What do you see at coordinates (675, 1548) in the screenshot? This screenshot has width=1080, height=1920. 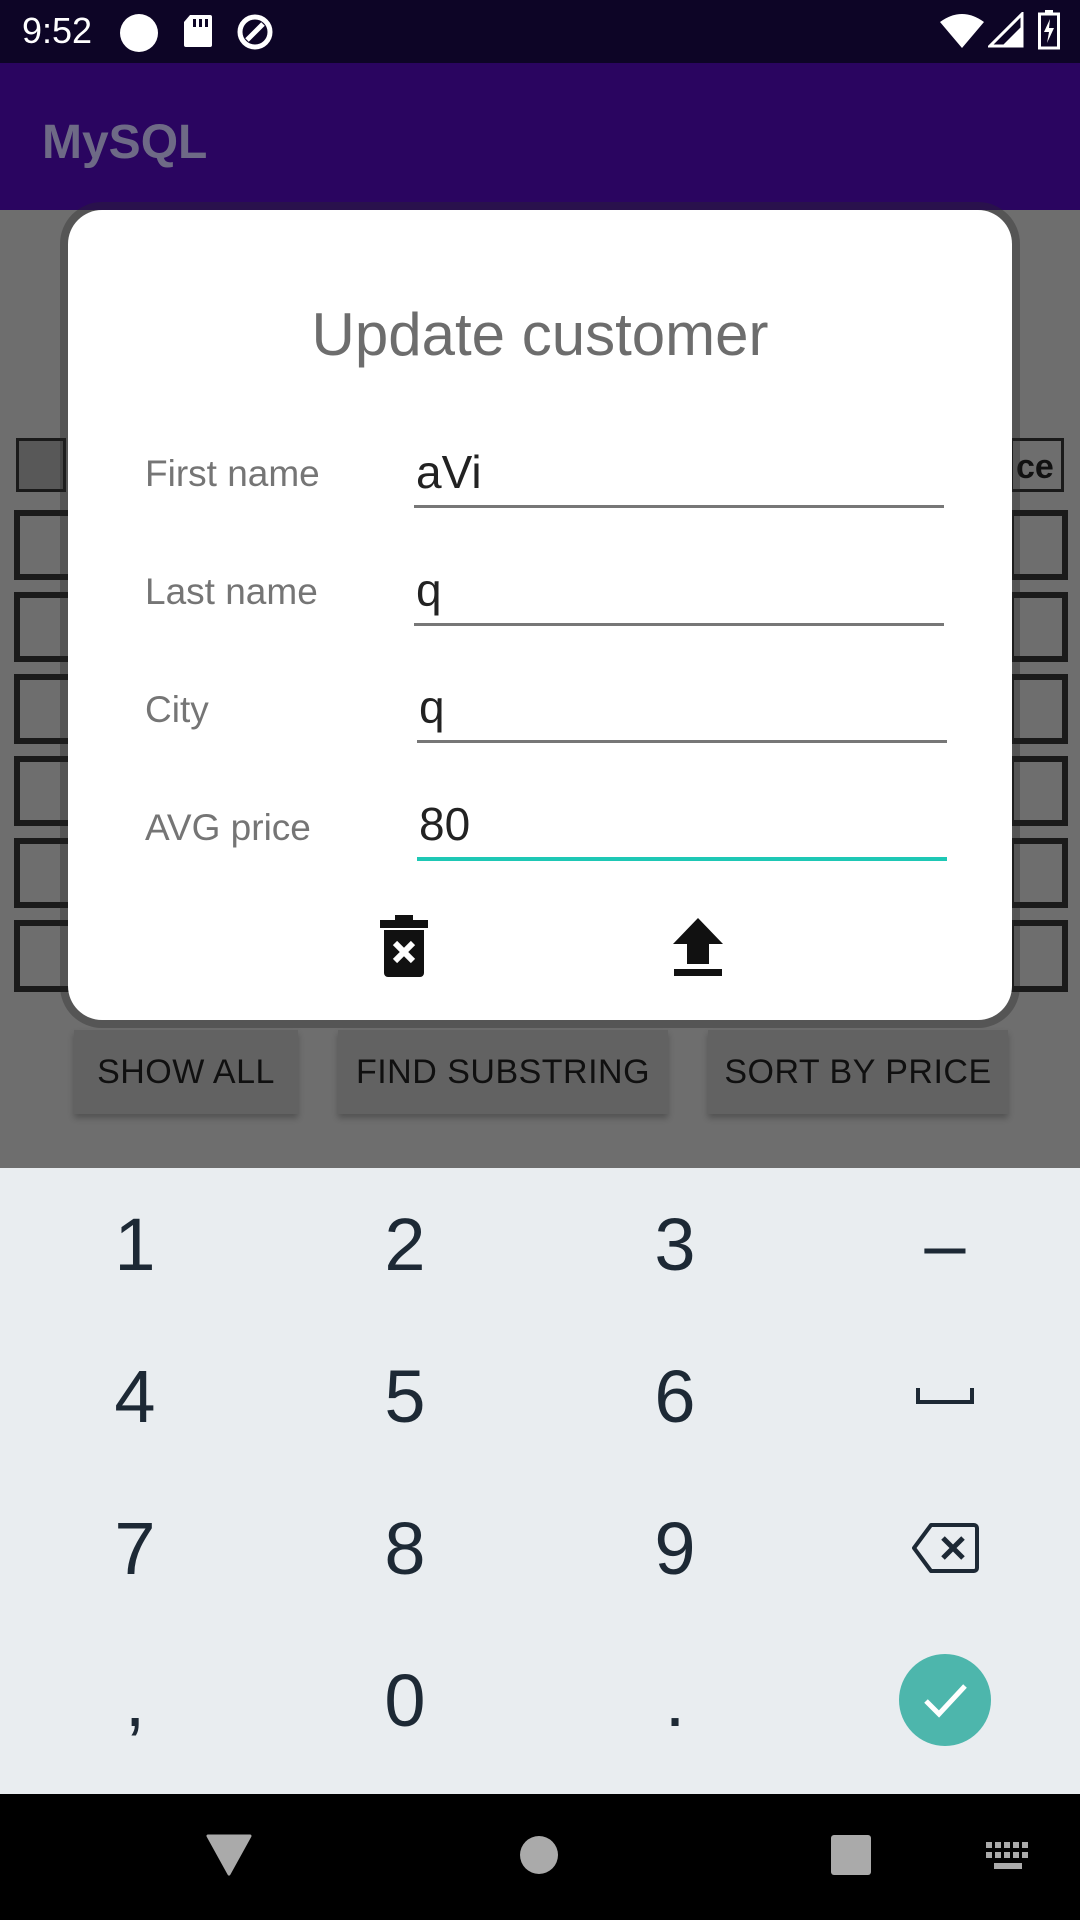 I see `key-9: 9` at bounding box center [675, 1548].